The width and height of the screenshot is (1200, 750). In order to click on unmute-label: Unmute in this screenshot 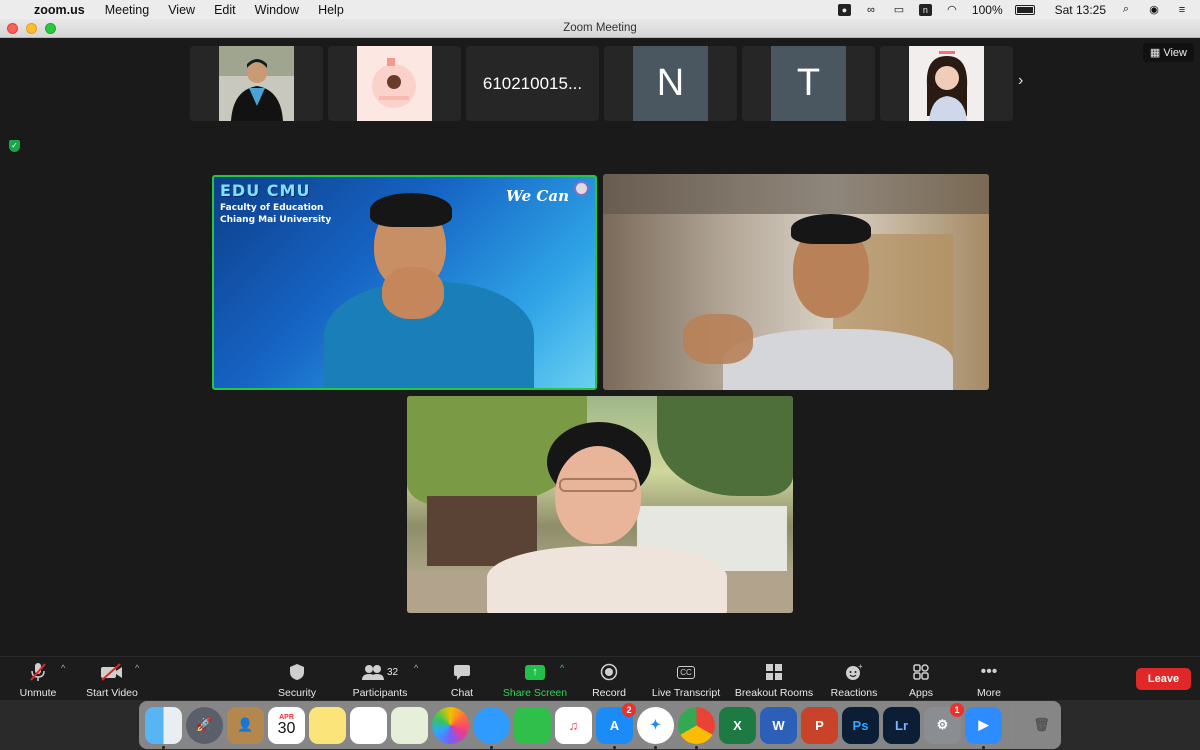, I will do `click(38, 693)`.